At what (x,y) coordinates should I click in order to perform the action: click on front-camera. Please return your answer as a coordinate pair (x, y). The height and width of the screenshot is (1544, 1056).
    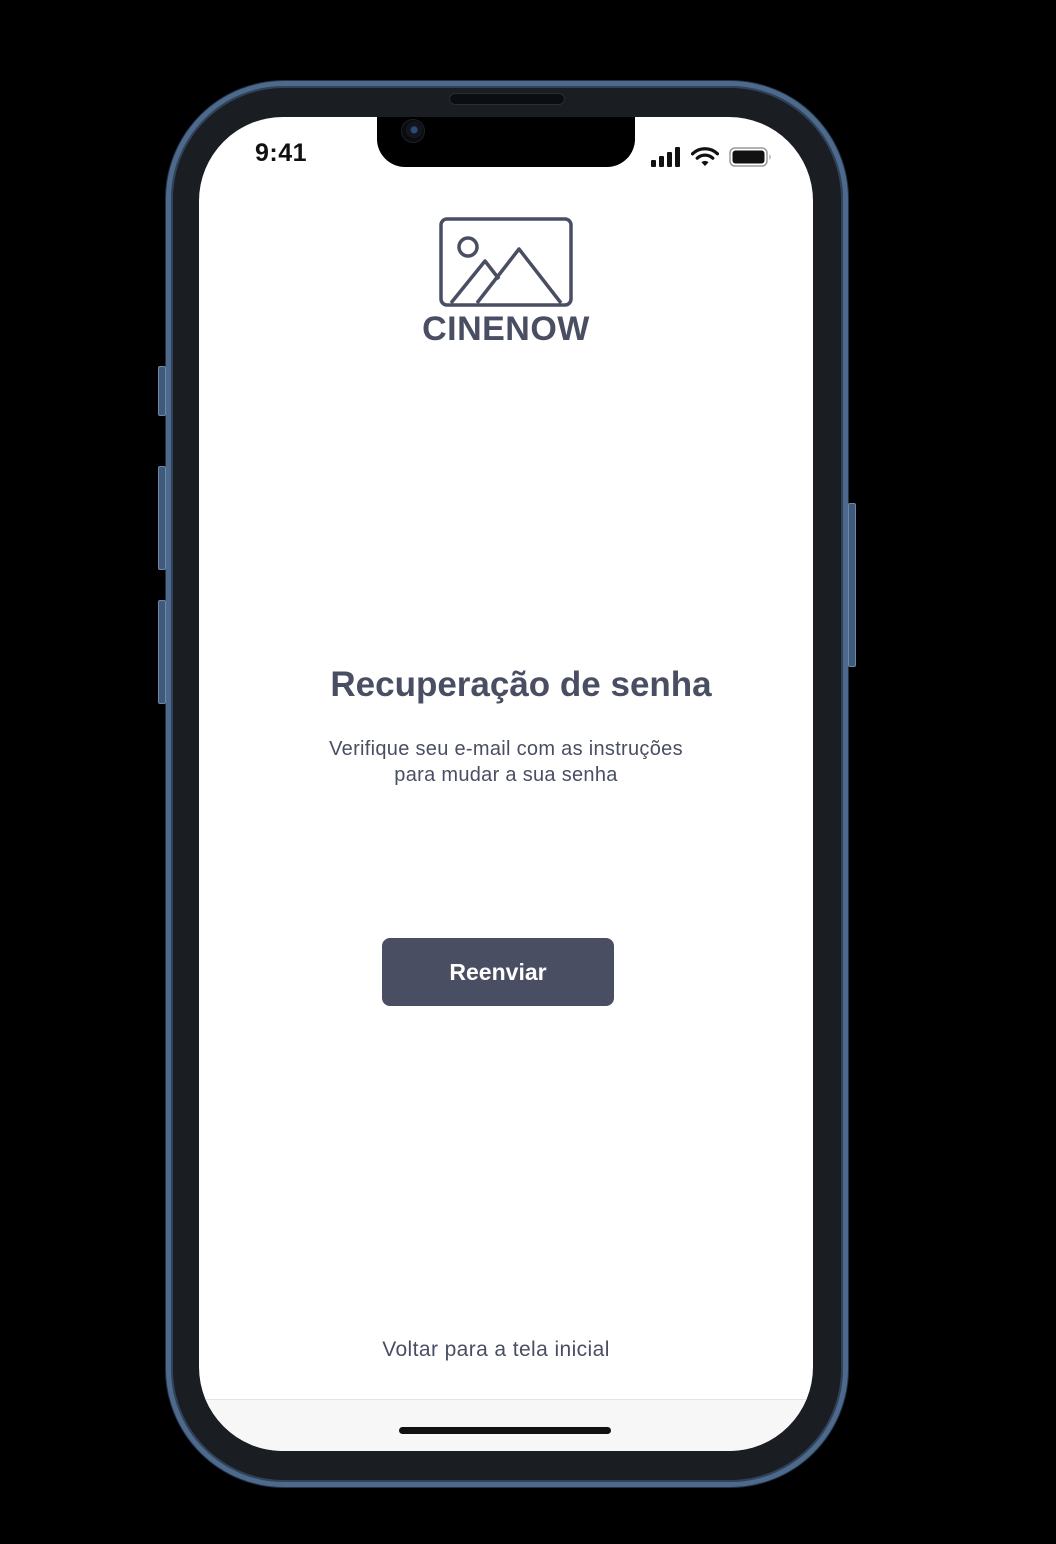
    Looking at the image, I should click on (413, 131).